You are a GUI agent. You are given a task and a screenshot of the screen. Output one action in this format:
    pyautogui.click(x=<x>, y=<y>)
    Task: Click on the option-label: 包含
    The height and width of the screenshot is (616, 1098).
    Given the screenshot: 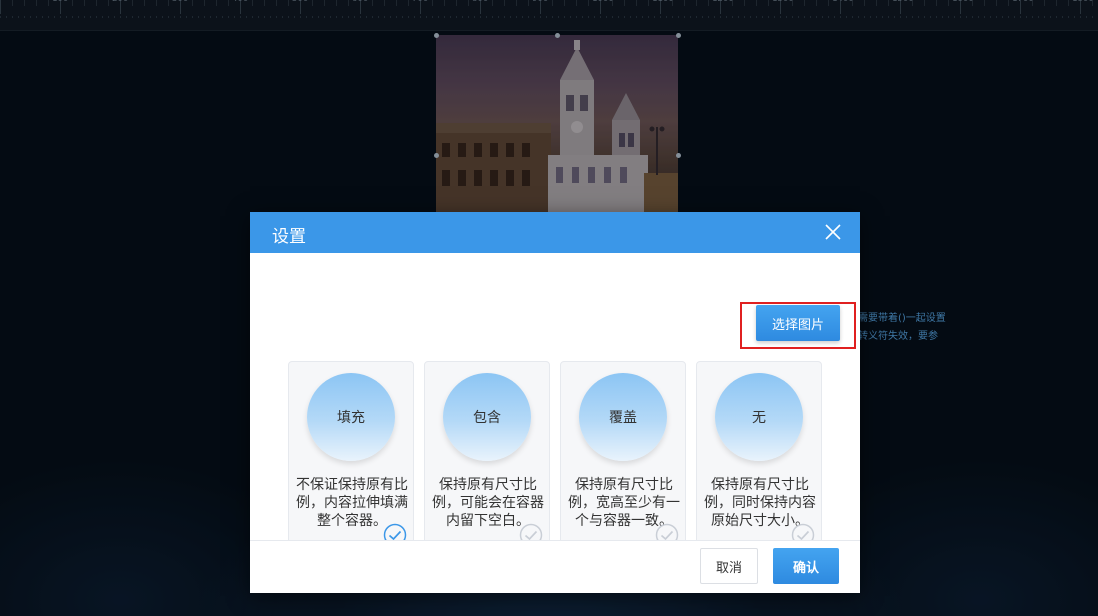 What is the action you would take?
    pyautogui.click(x=487, y=418)
    